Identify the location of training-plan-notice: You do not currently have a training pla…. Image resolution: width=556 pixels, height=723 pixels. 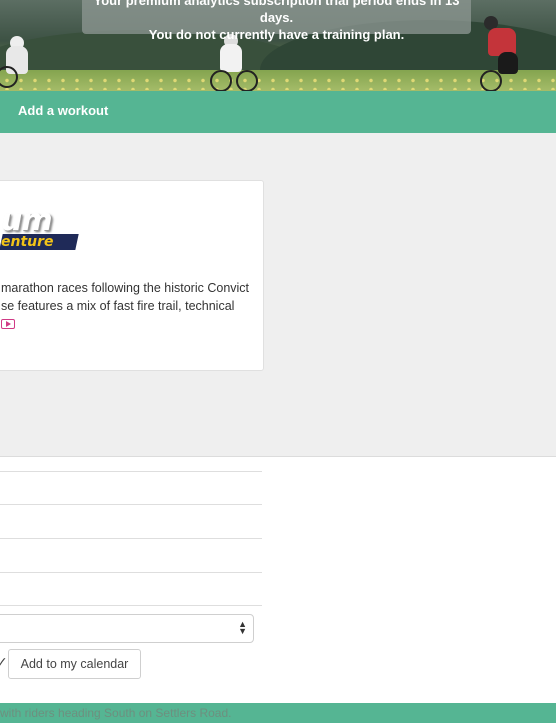
(276, 34).